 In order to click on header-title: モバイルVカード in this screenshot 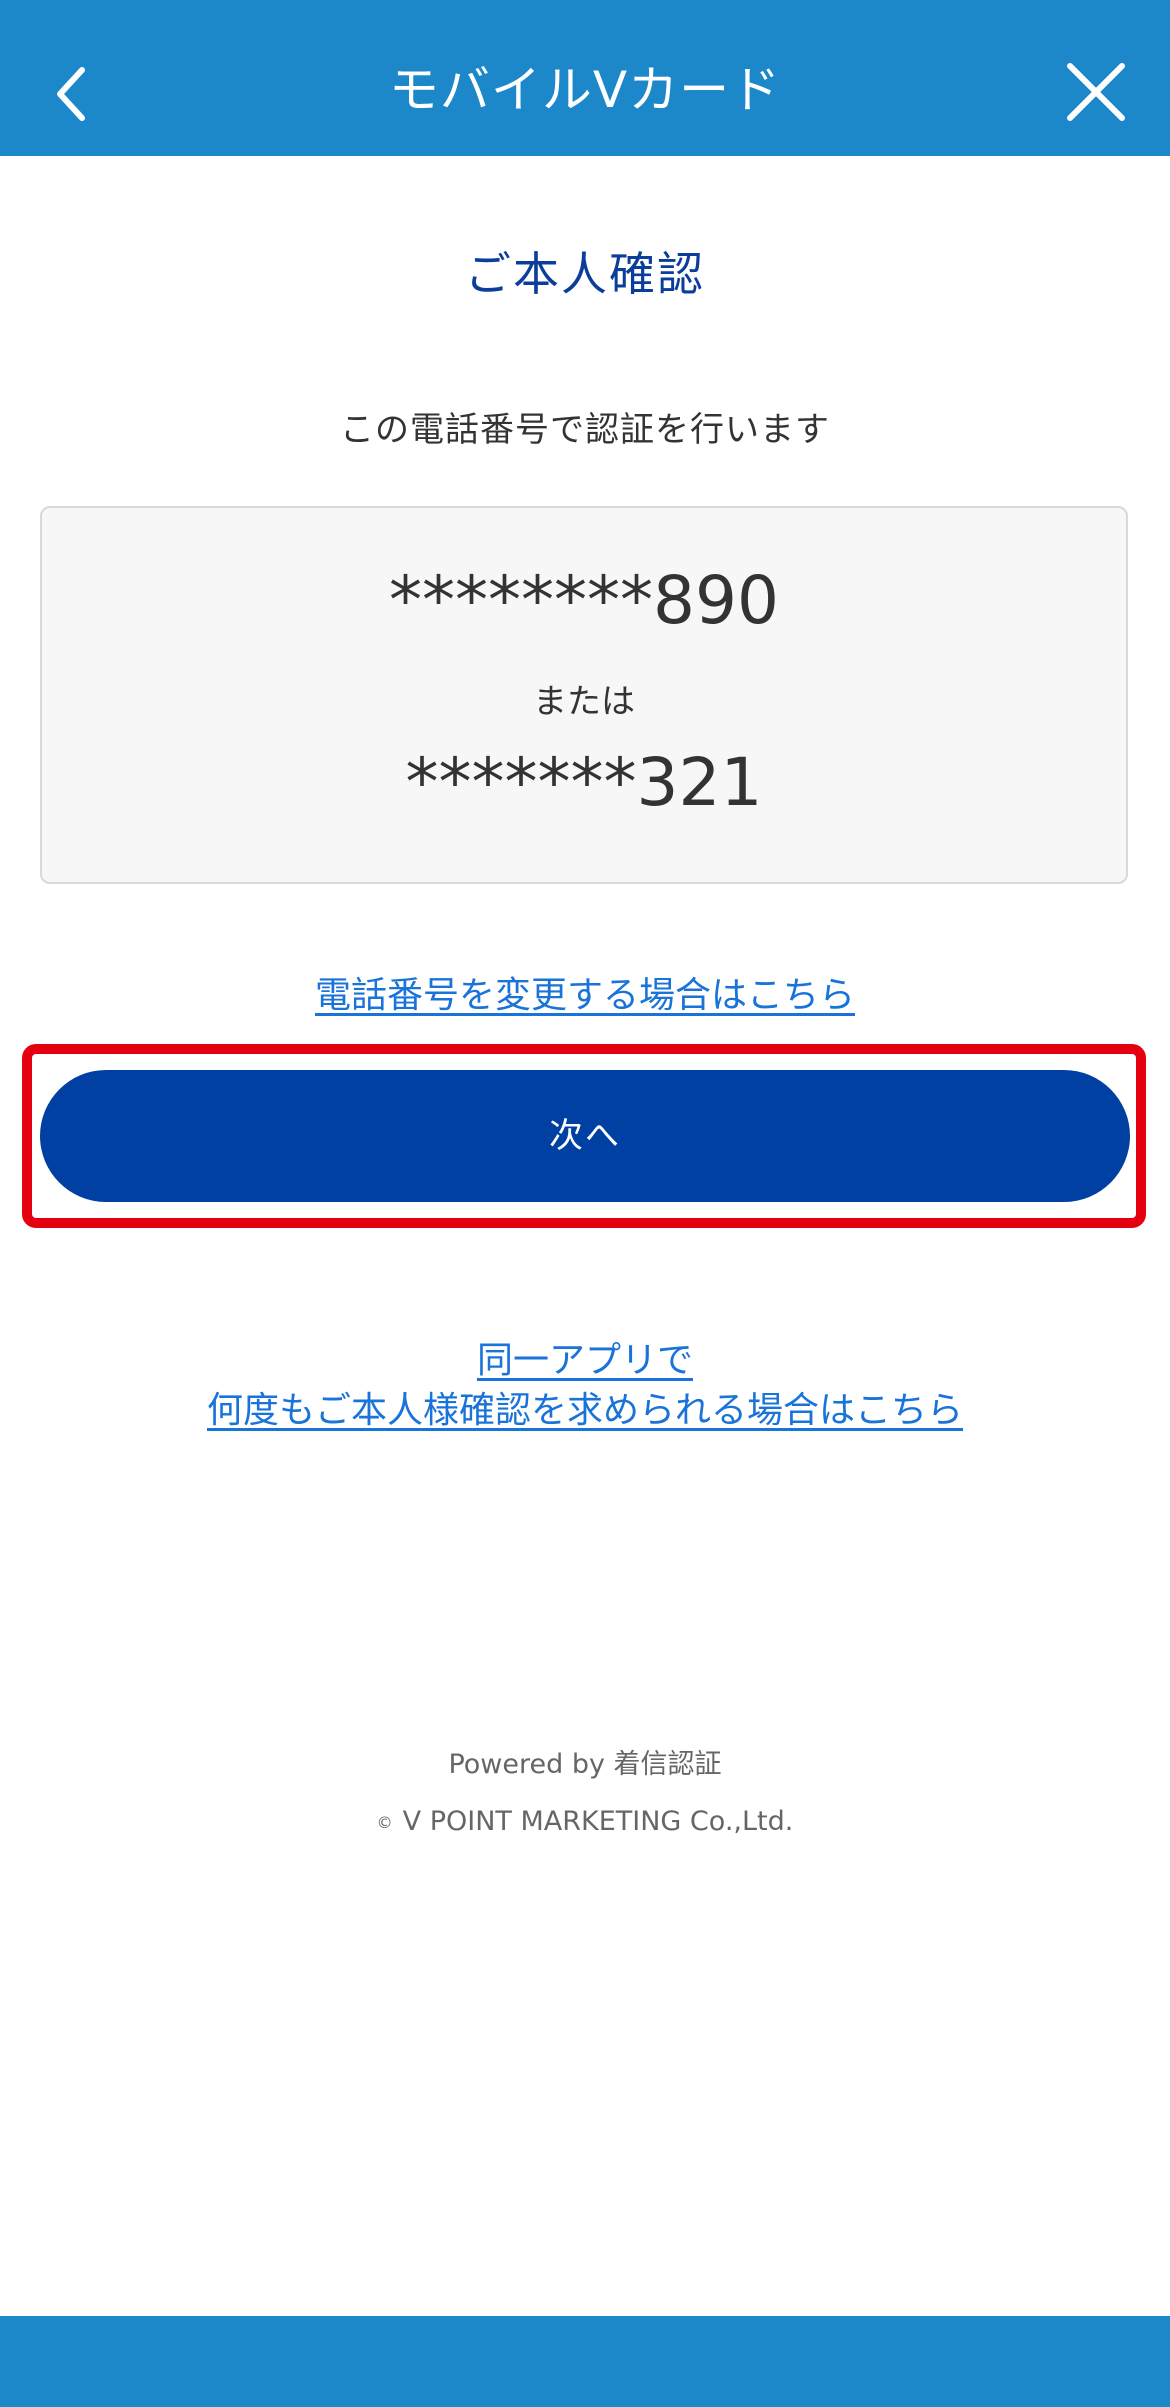, I will do `click(585, 90)`.